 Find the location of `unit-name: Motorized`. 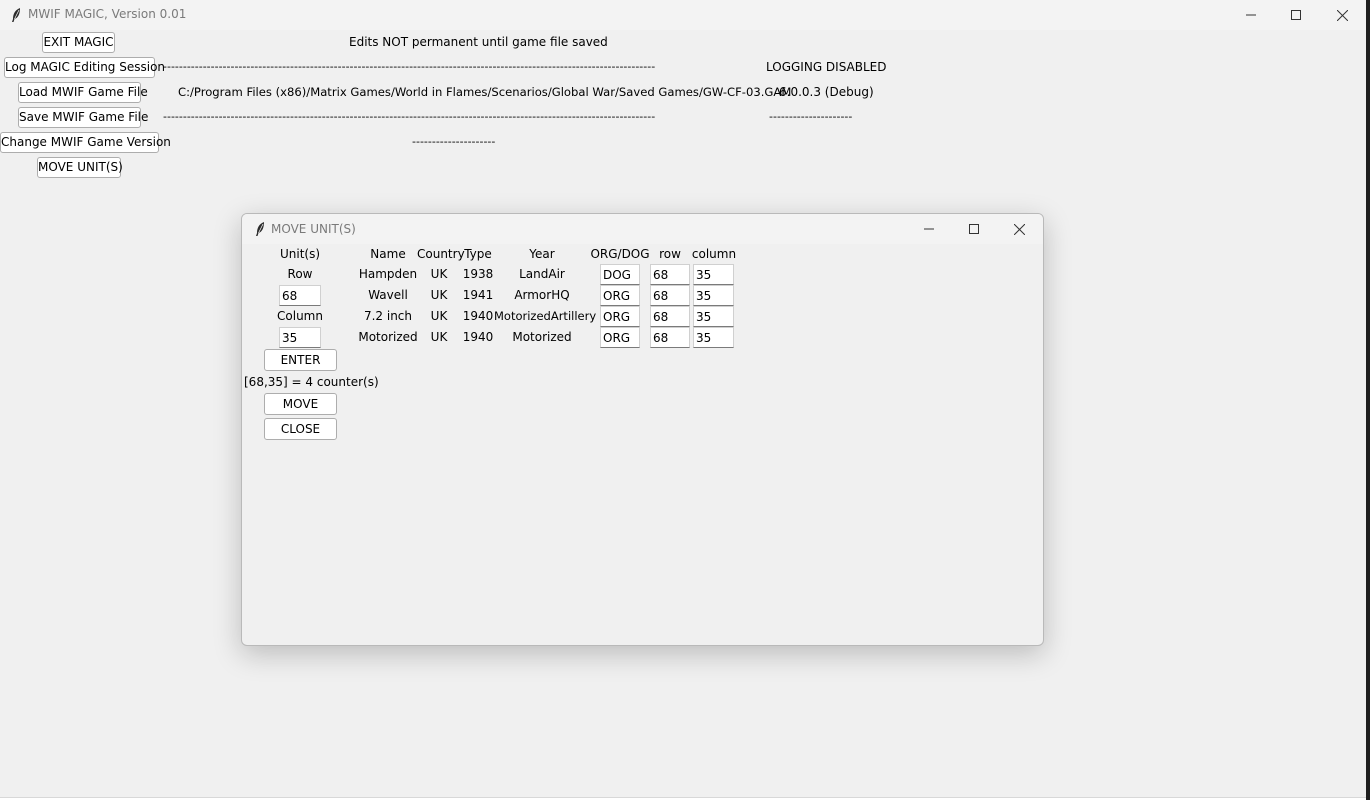

unit-name: Motorized is located at coordinates (388, 337).